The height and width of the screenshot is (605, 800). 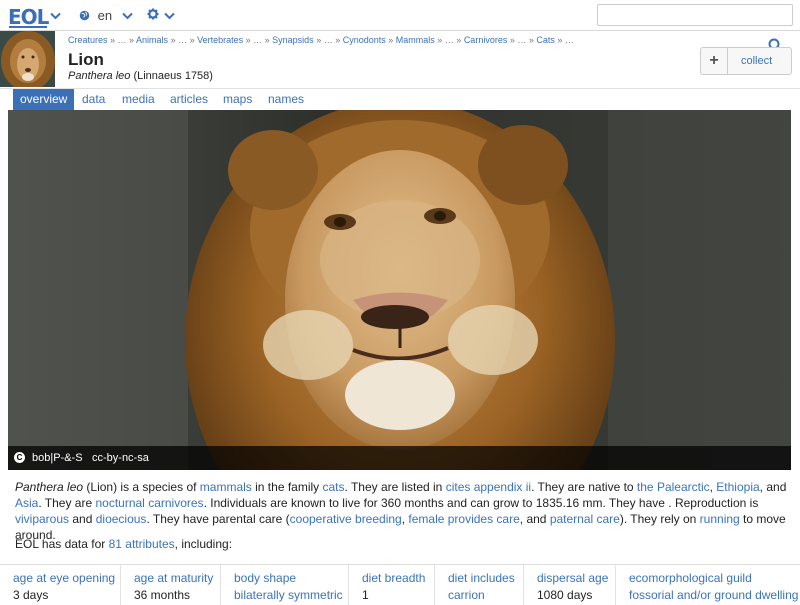 I want to click on credit-author: bob|P-&-S, so click(x=57, y=458).